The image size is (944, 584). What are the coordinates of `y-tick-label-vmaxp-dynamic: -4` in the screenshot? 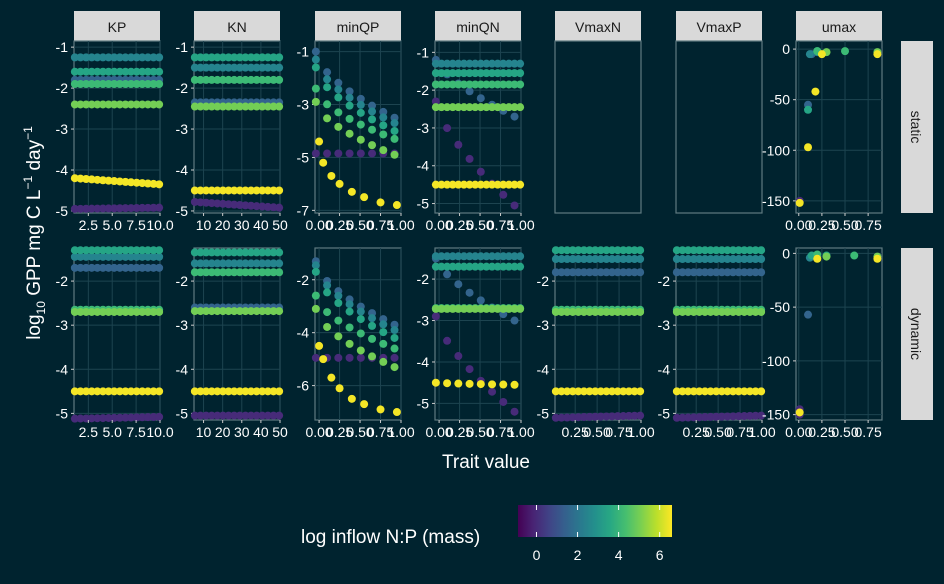 It's located at (664, 369).